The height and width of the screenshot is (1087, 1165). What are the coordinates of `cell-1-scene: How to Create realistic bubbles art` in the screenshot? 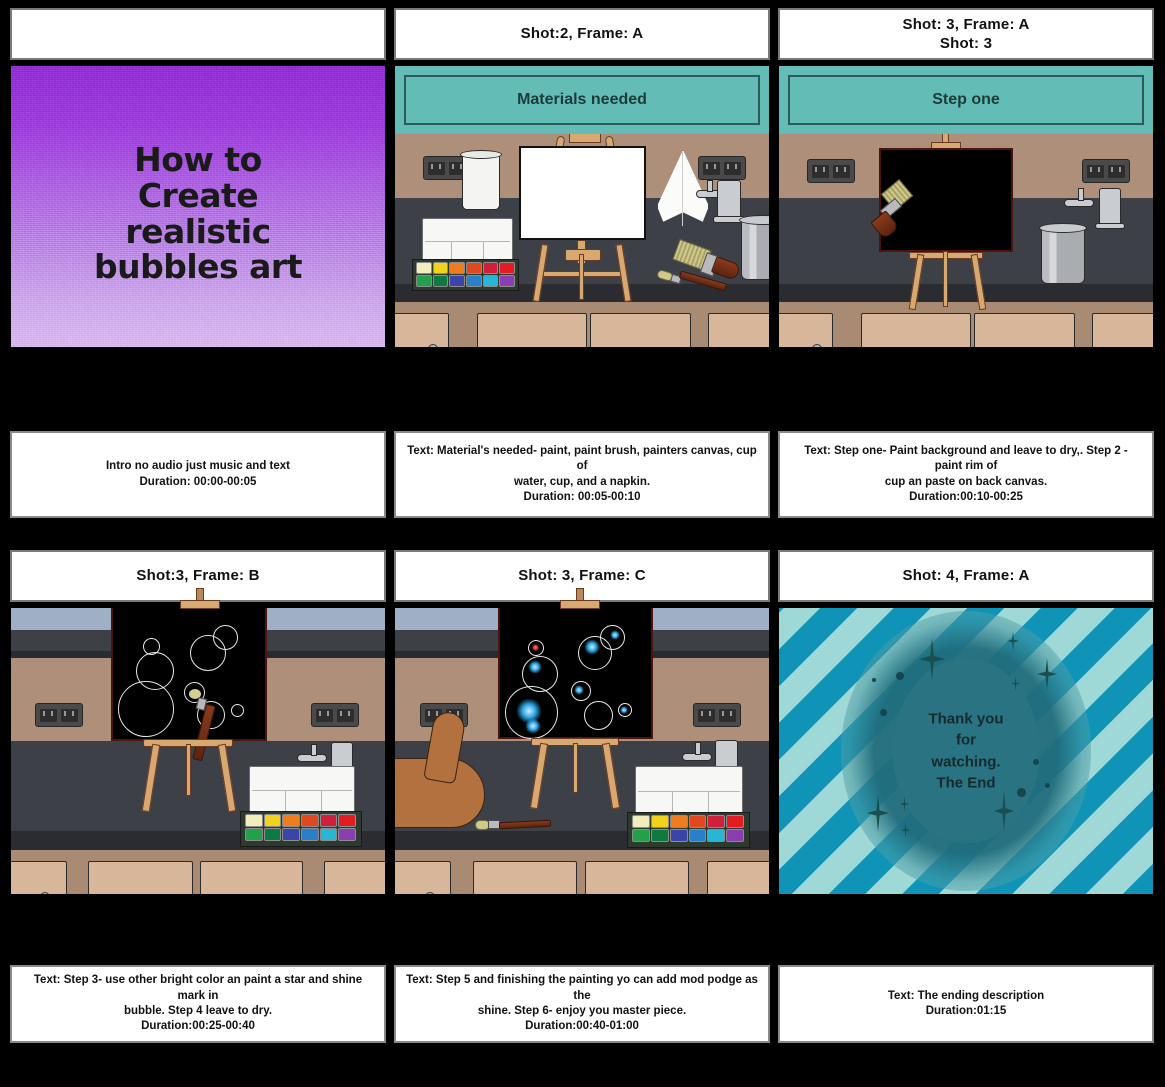 It's located at (198, 206).